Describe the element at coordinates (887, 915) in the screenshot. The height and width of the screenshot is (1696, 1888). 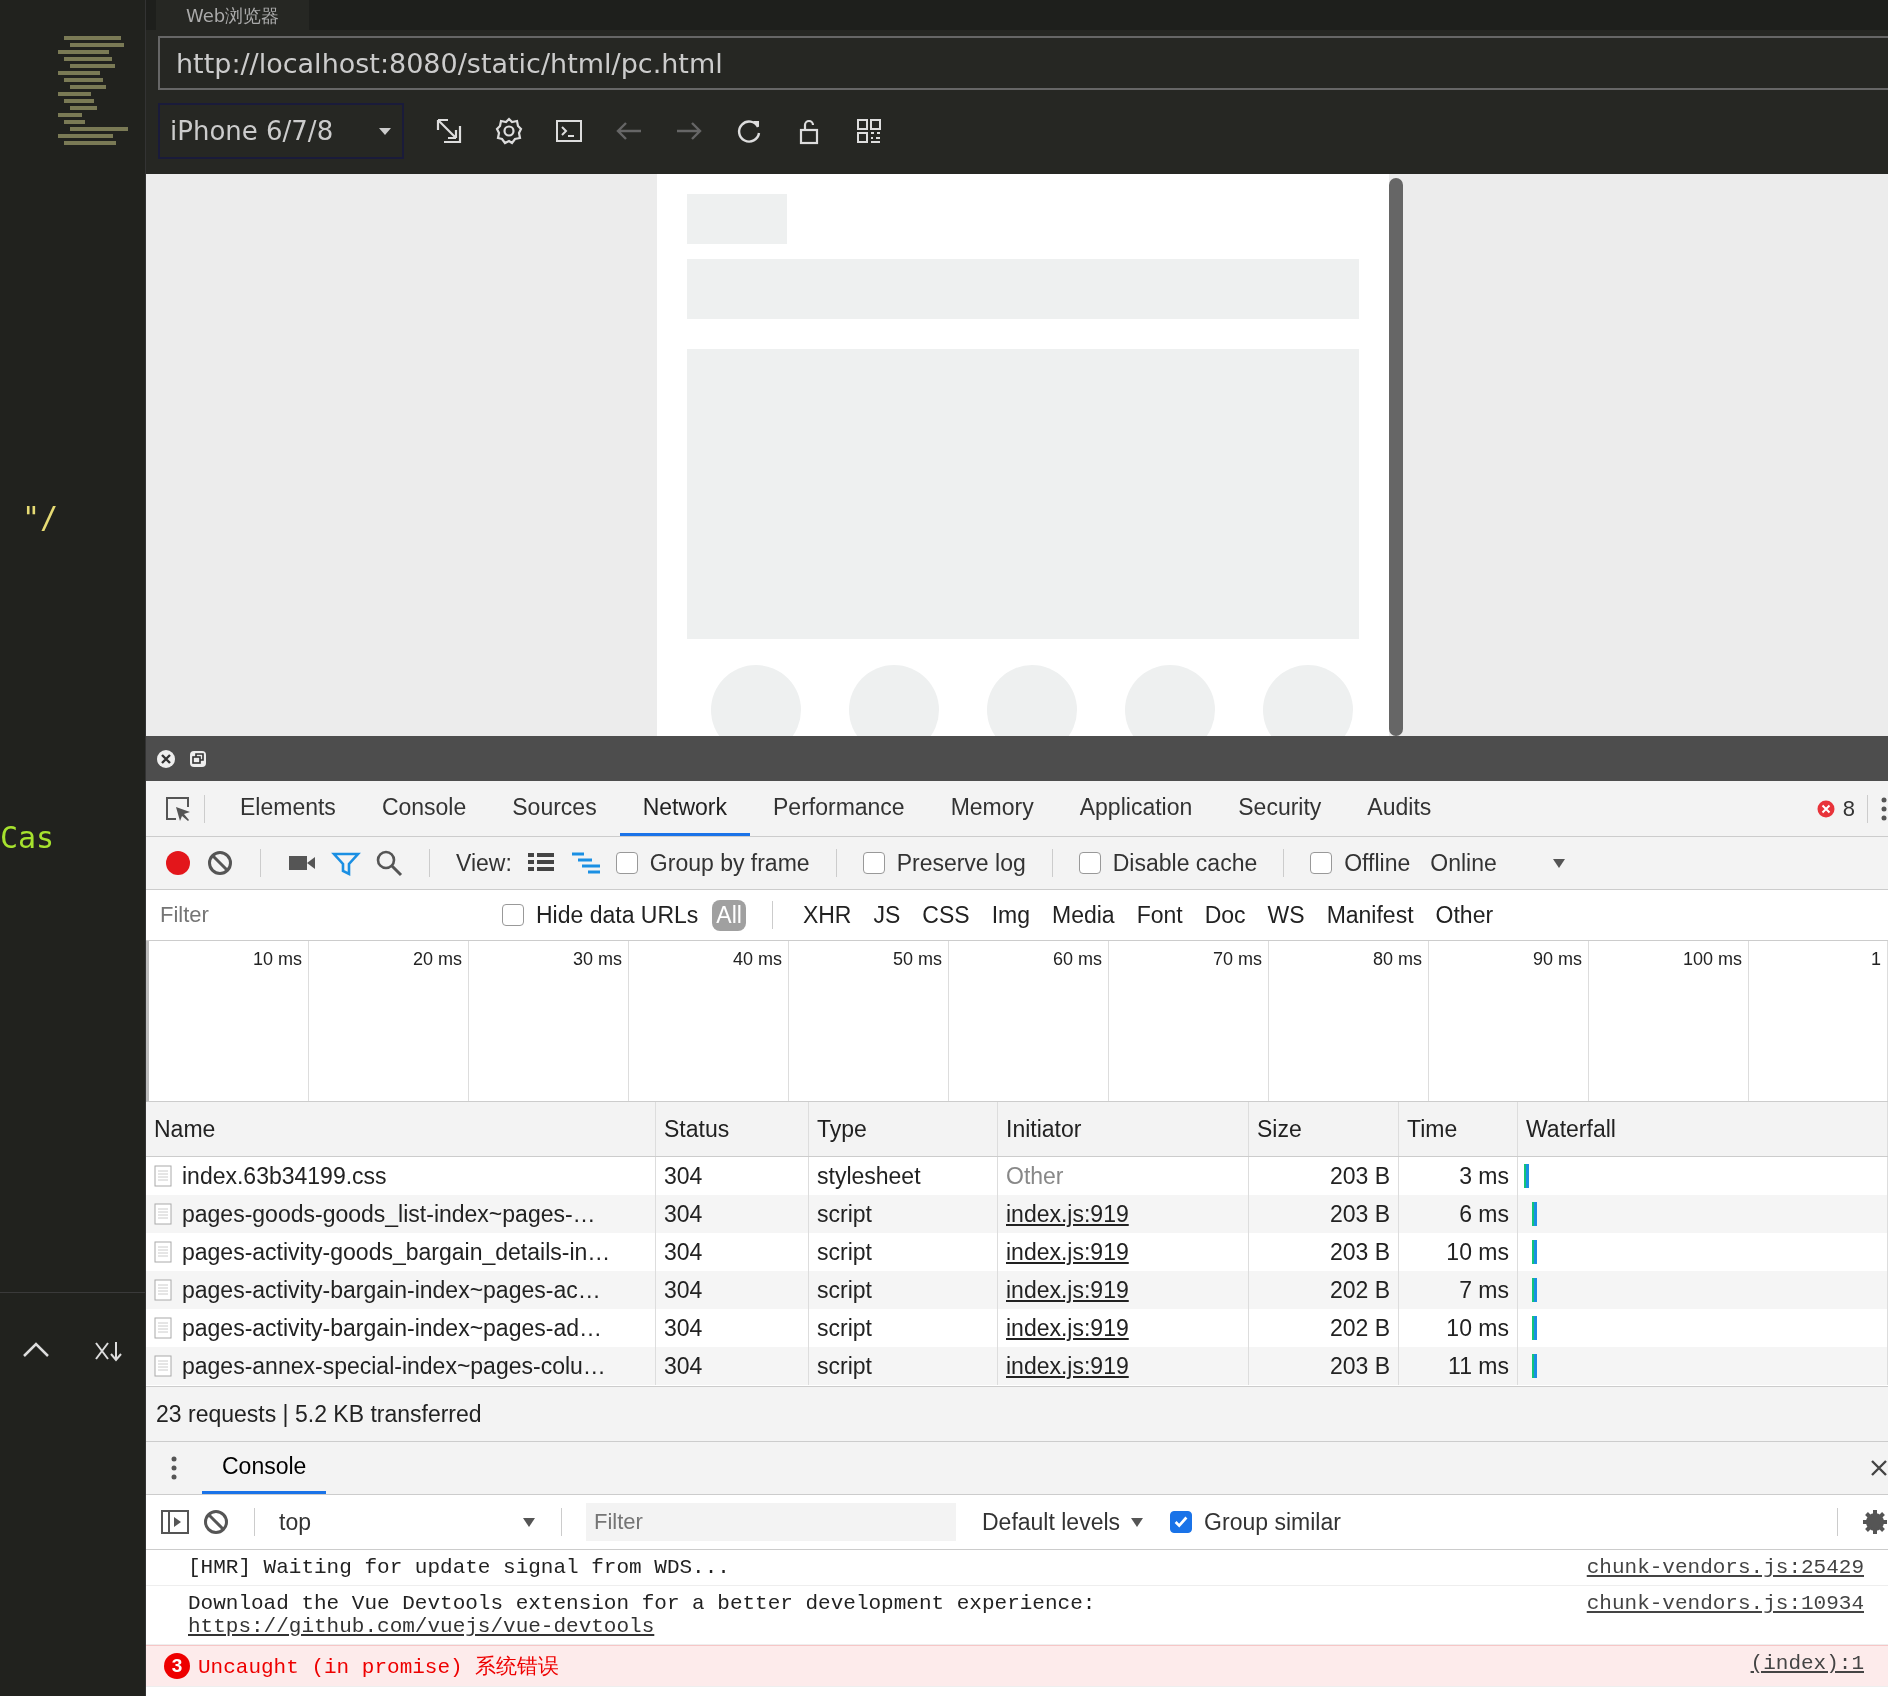
I see `type-filter: JS` at that location.